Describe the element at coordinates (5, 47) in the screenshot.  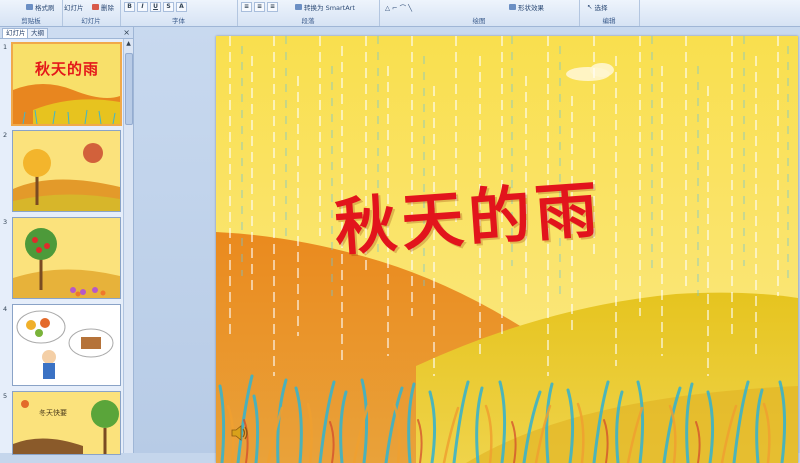
I see `slide-number: 1` at that location.